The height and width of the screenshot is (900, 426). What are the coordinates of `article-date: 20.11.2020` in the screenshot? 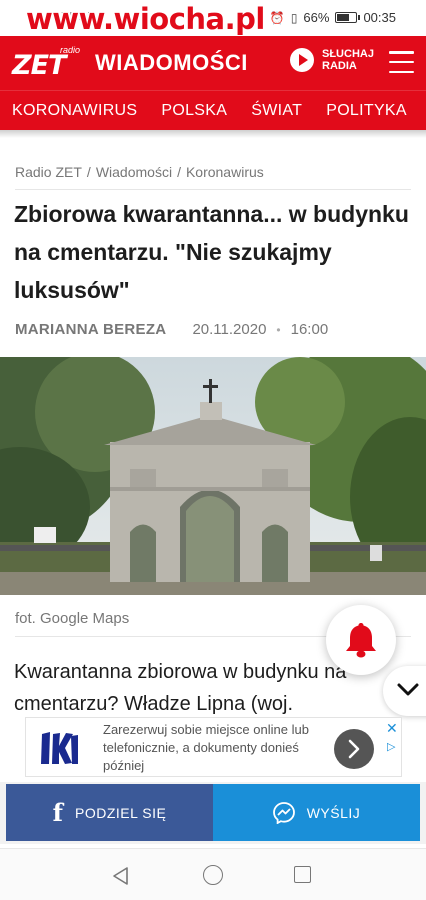 It's located at (229, 329).